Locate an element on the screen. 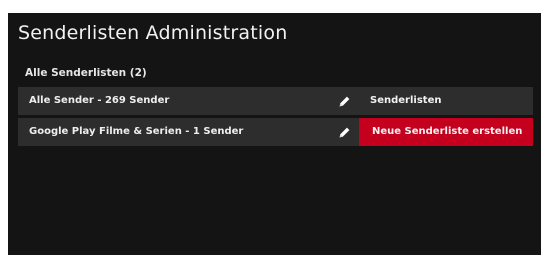 Image resolution: width=545 pixels, height=255 pixels. section-title: Alle Senderlisten (2) is located at coordinates (86, 73).